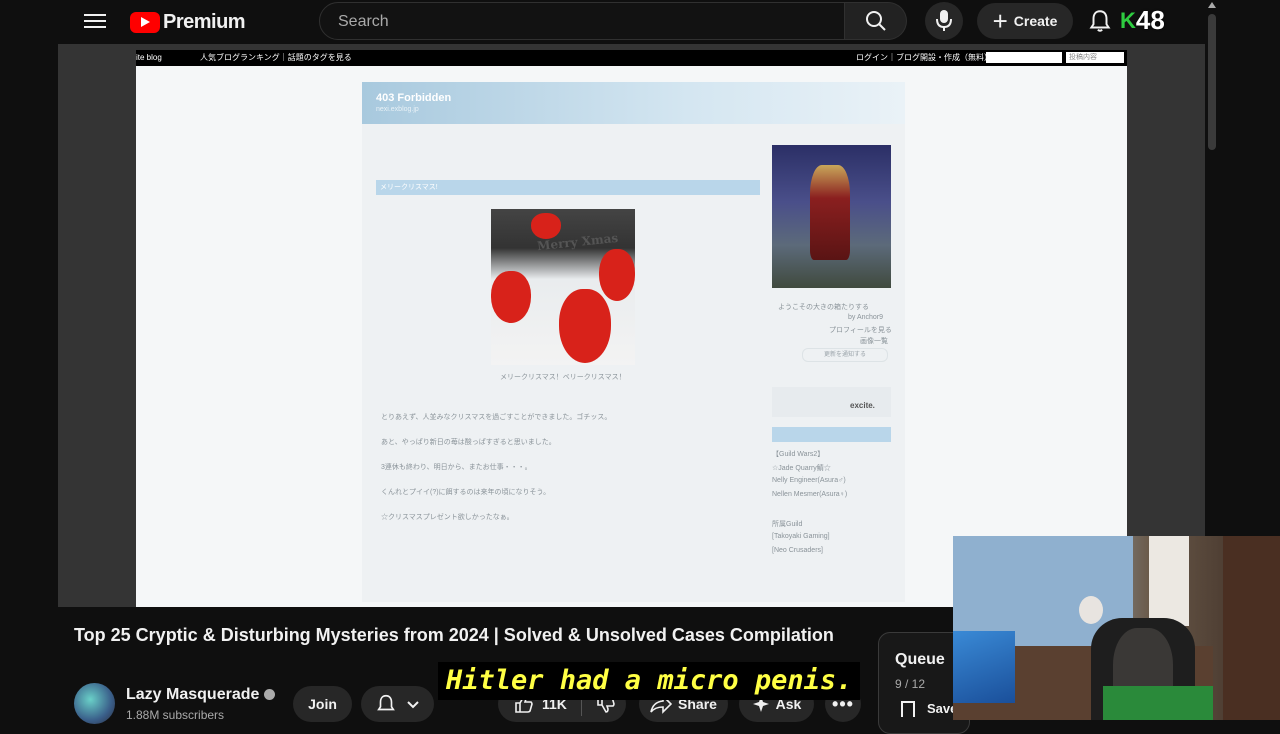  Describe the element at coordinates (633, 103) in the screenshot. I see `blog-header: 403 Forbidden nexi.exblog.jp` at that location.